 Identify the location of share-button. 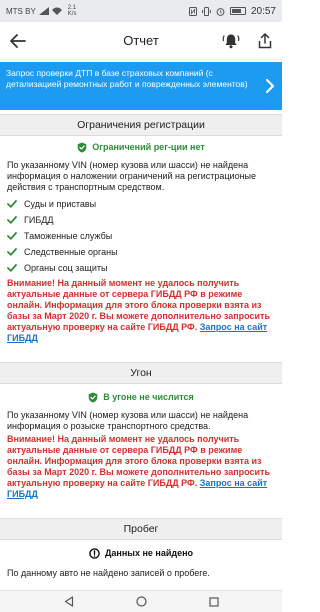
(265, 41).